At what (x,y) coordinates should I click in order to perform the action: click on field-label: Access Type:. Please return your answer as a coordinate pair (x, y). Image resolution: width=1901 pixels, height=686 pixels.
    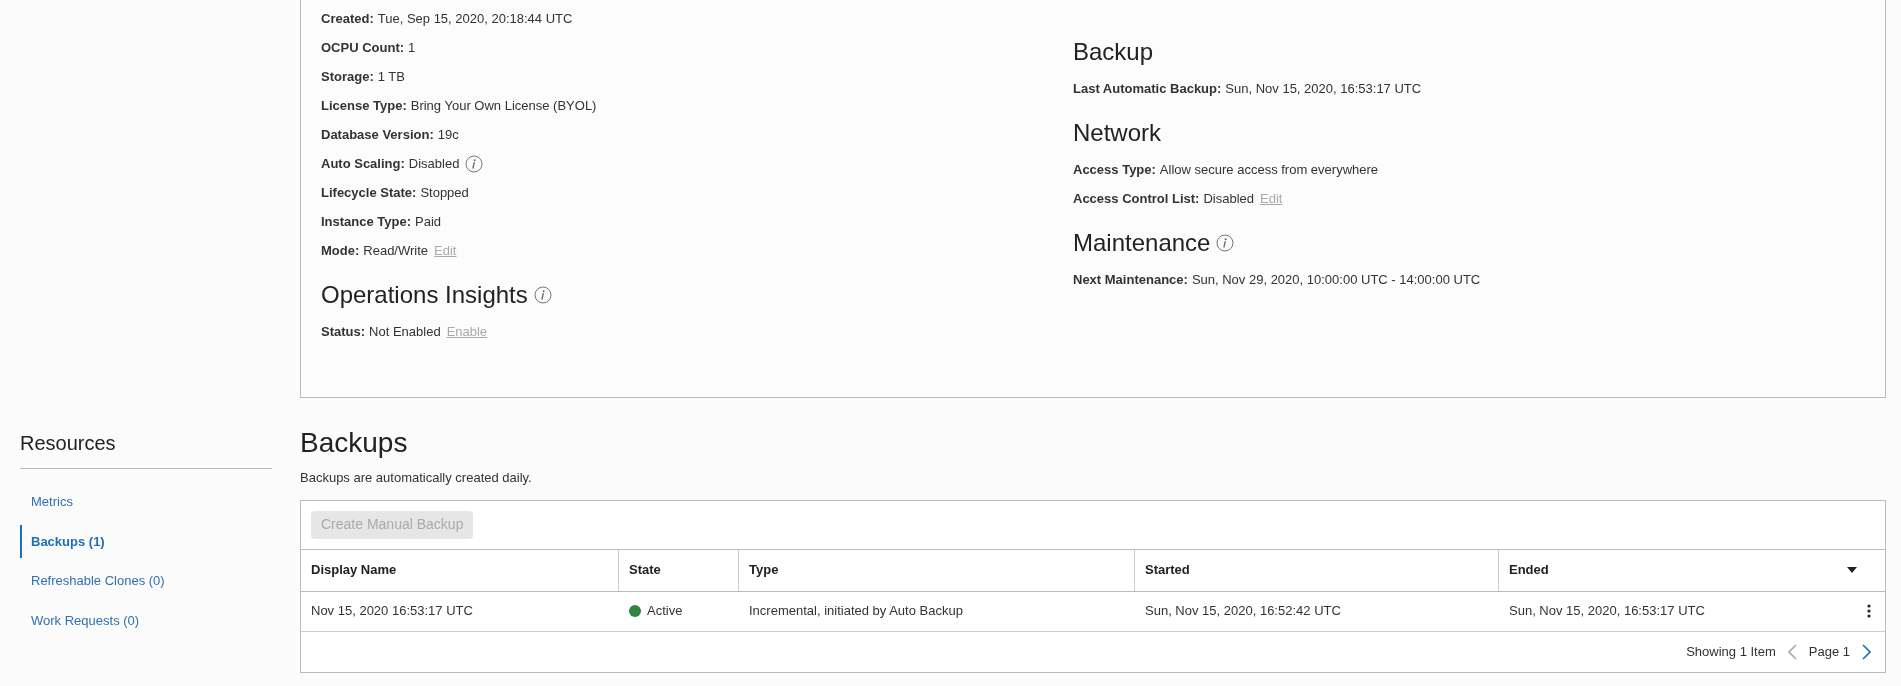
    Looking at the image, I should click on (1114, 169).